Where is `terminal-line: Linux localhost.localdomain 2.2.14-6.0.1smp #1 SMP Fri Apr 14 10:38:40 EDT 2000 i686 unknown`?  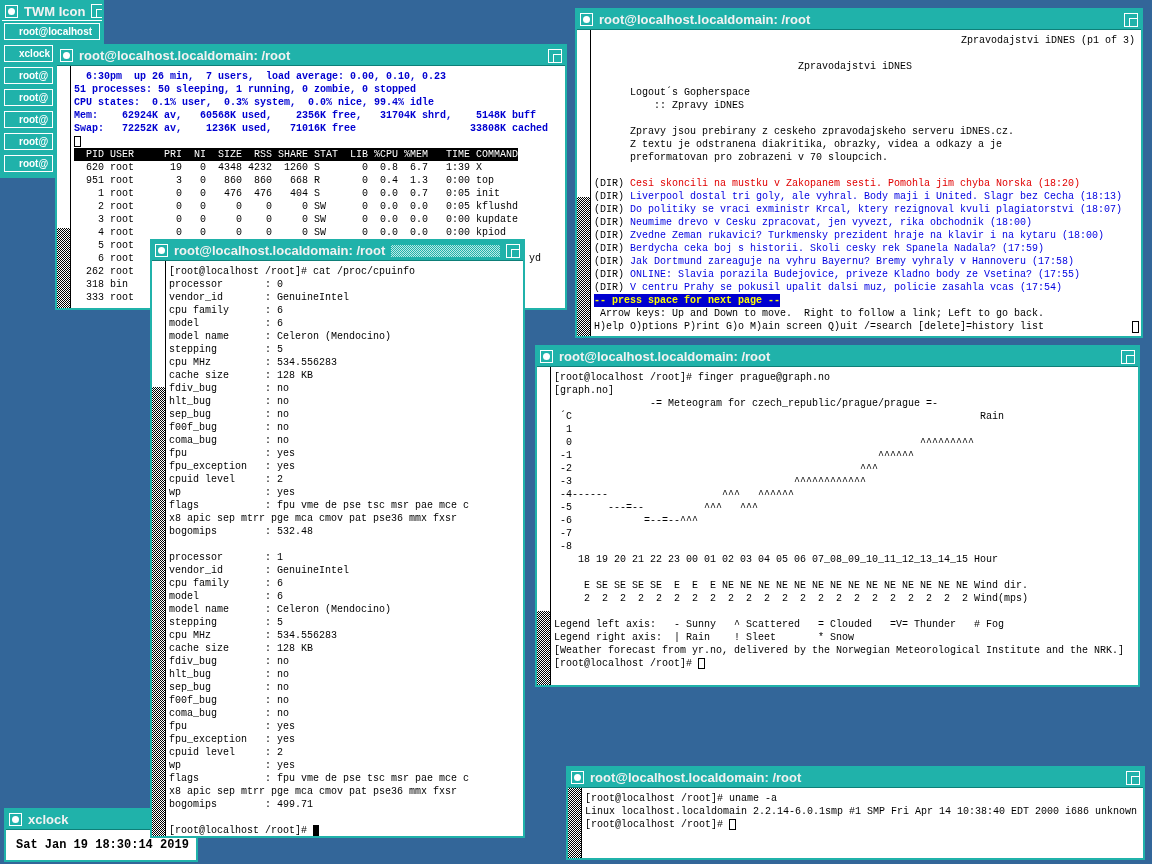 terminal-line: Linux localhost.localdomain 2.2.14-6.0.1smp #1 SMP Fri Apr 14 10:38:40 EDT 2000 i686 unknown is located at coordinates (861, 811).